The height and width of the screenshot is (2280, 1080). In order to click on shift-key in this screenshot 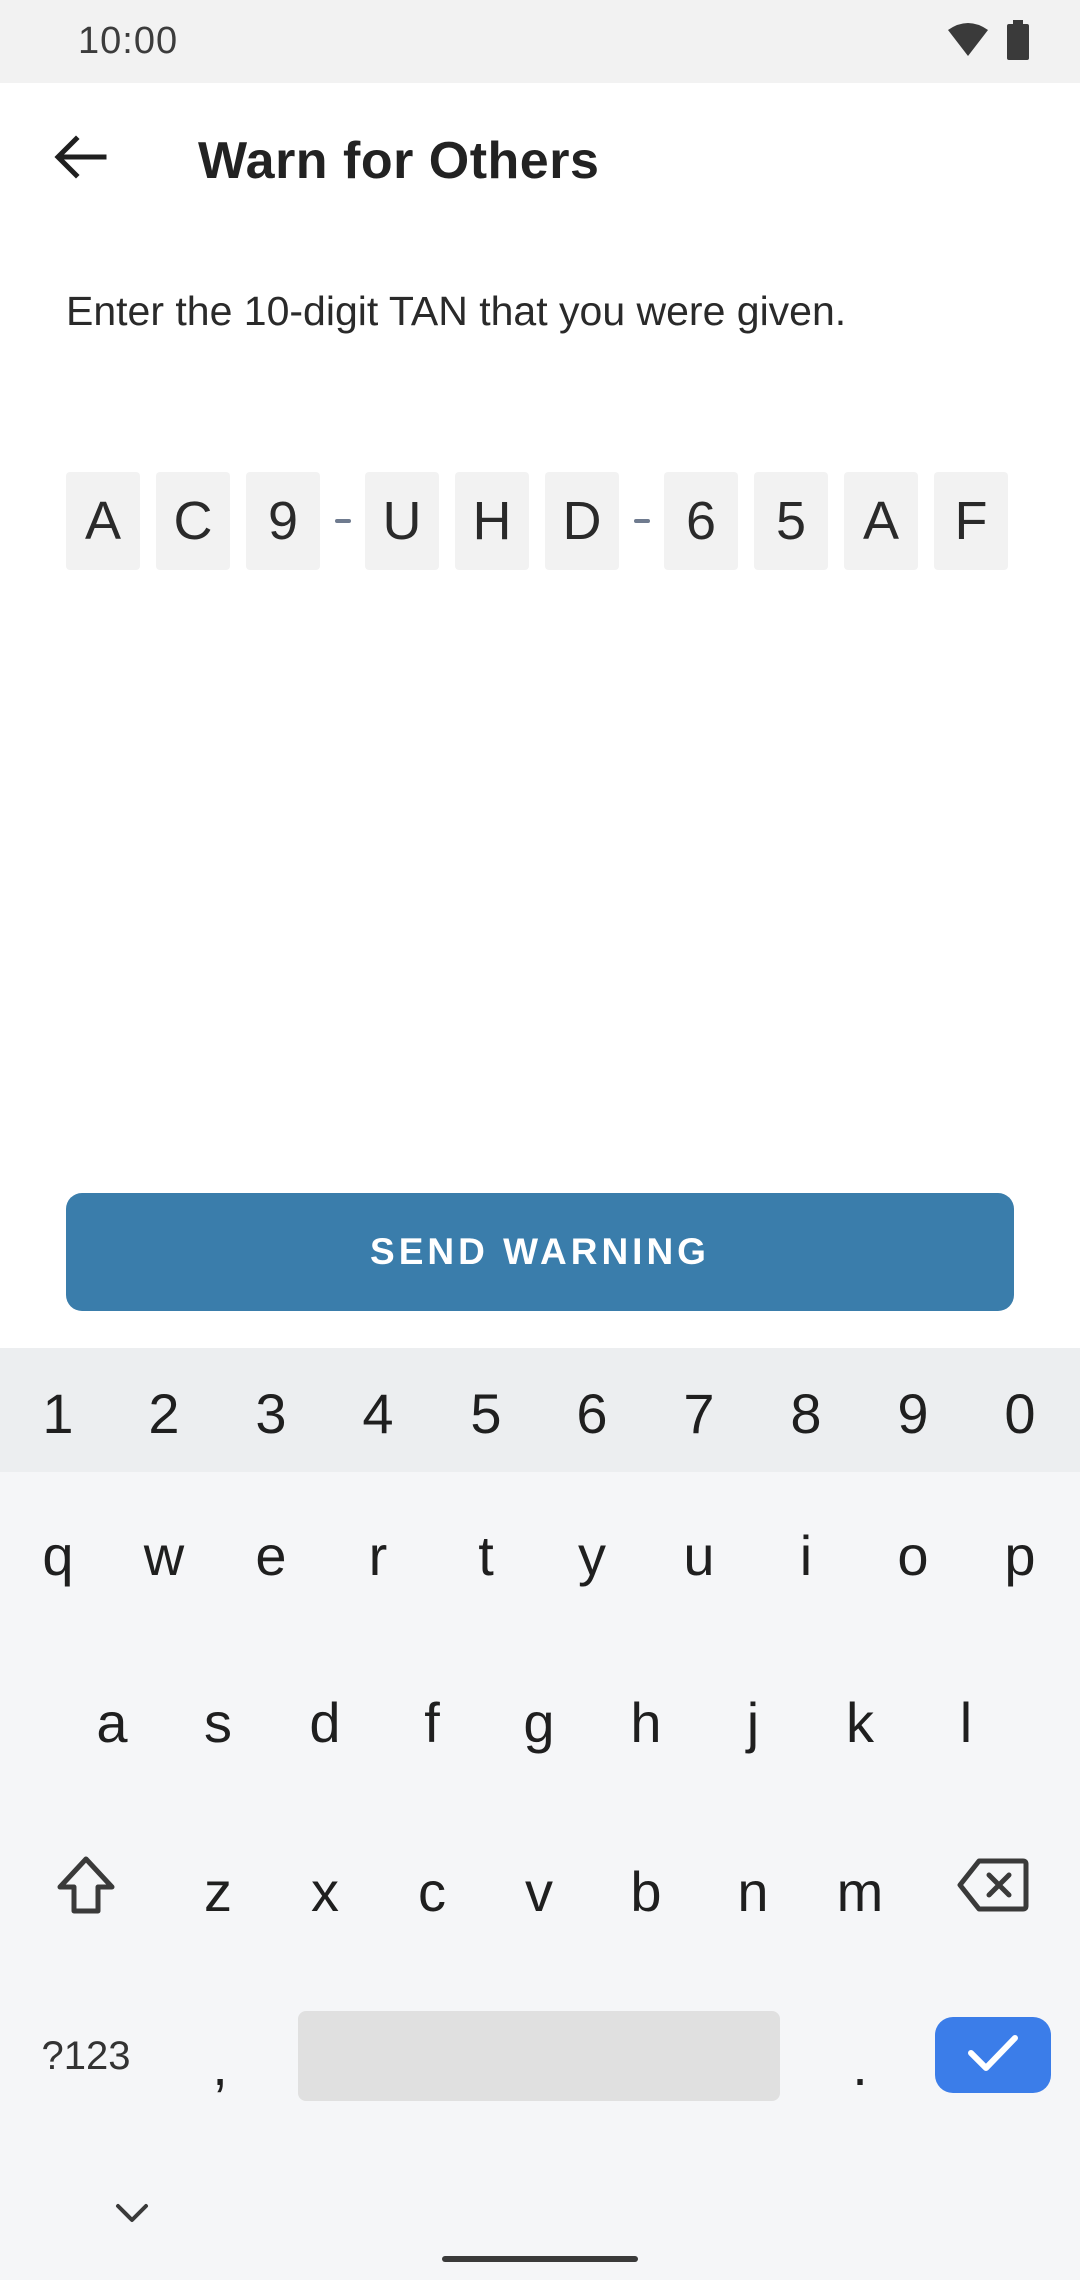, I will do `click(86, 1891)`.